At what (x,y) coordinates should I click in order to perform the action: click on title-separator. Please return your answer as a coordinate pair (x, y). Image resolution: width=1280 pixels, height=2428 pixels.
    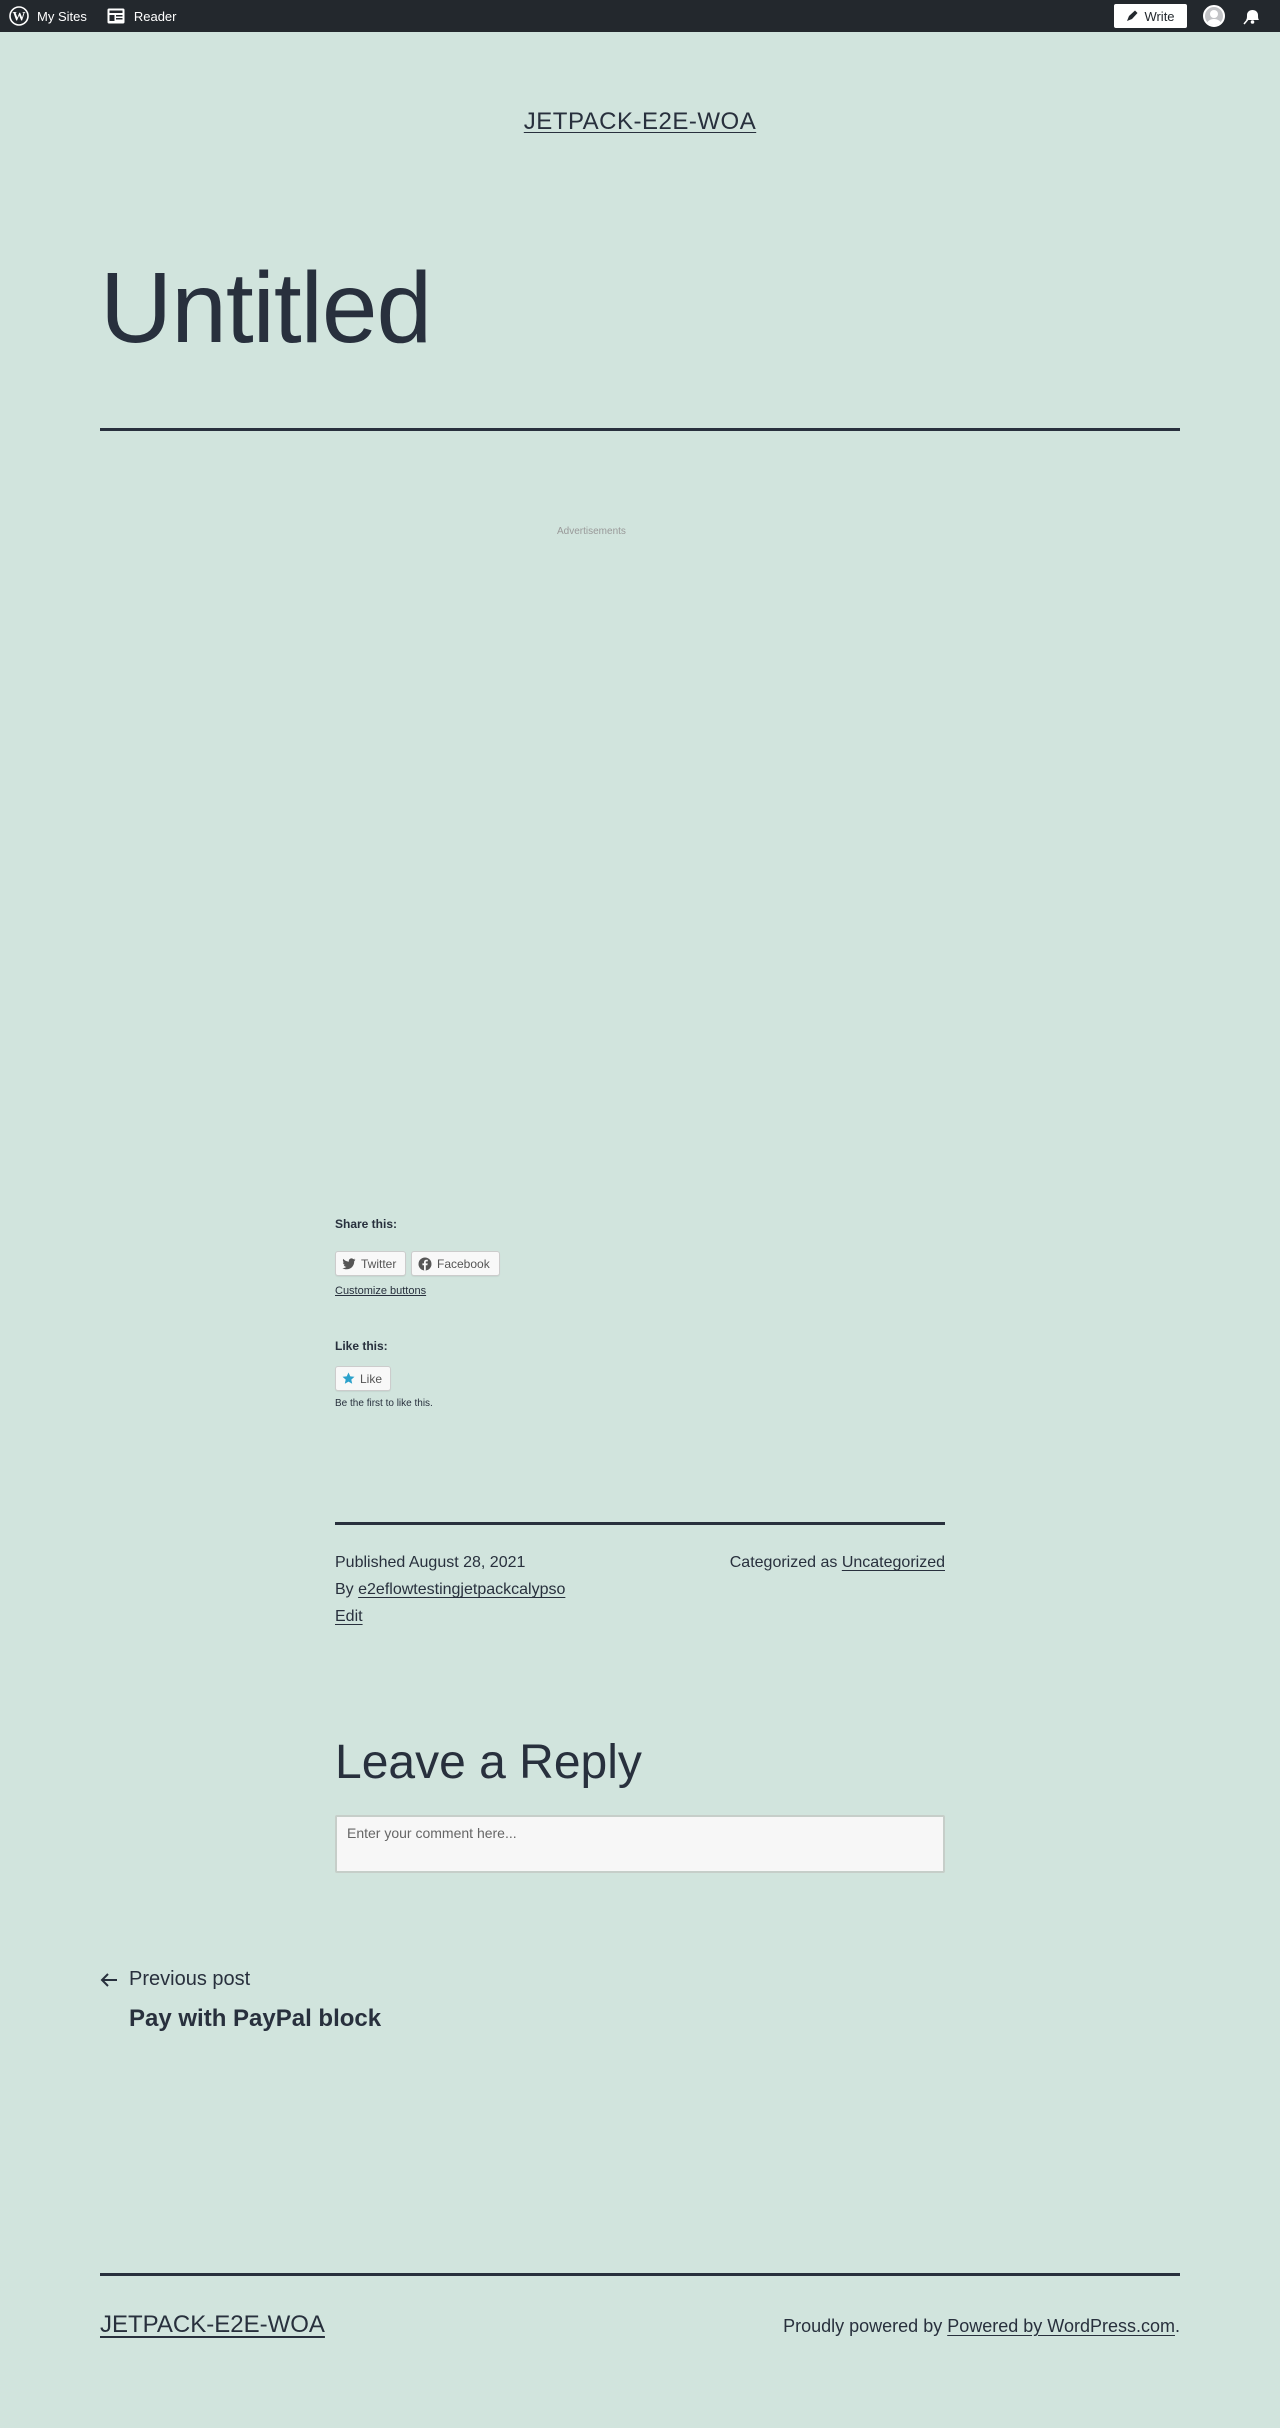
    Looking at the image, I should click on (640, 429).